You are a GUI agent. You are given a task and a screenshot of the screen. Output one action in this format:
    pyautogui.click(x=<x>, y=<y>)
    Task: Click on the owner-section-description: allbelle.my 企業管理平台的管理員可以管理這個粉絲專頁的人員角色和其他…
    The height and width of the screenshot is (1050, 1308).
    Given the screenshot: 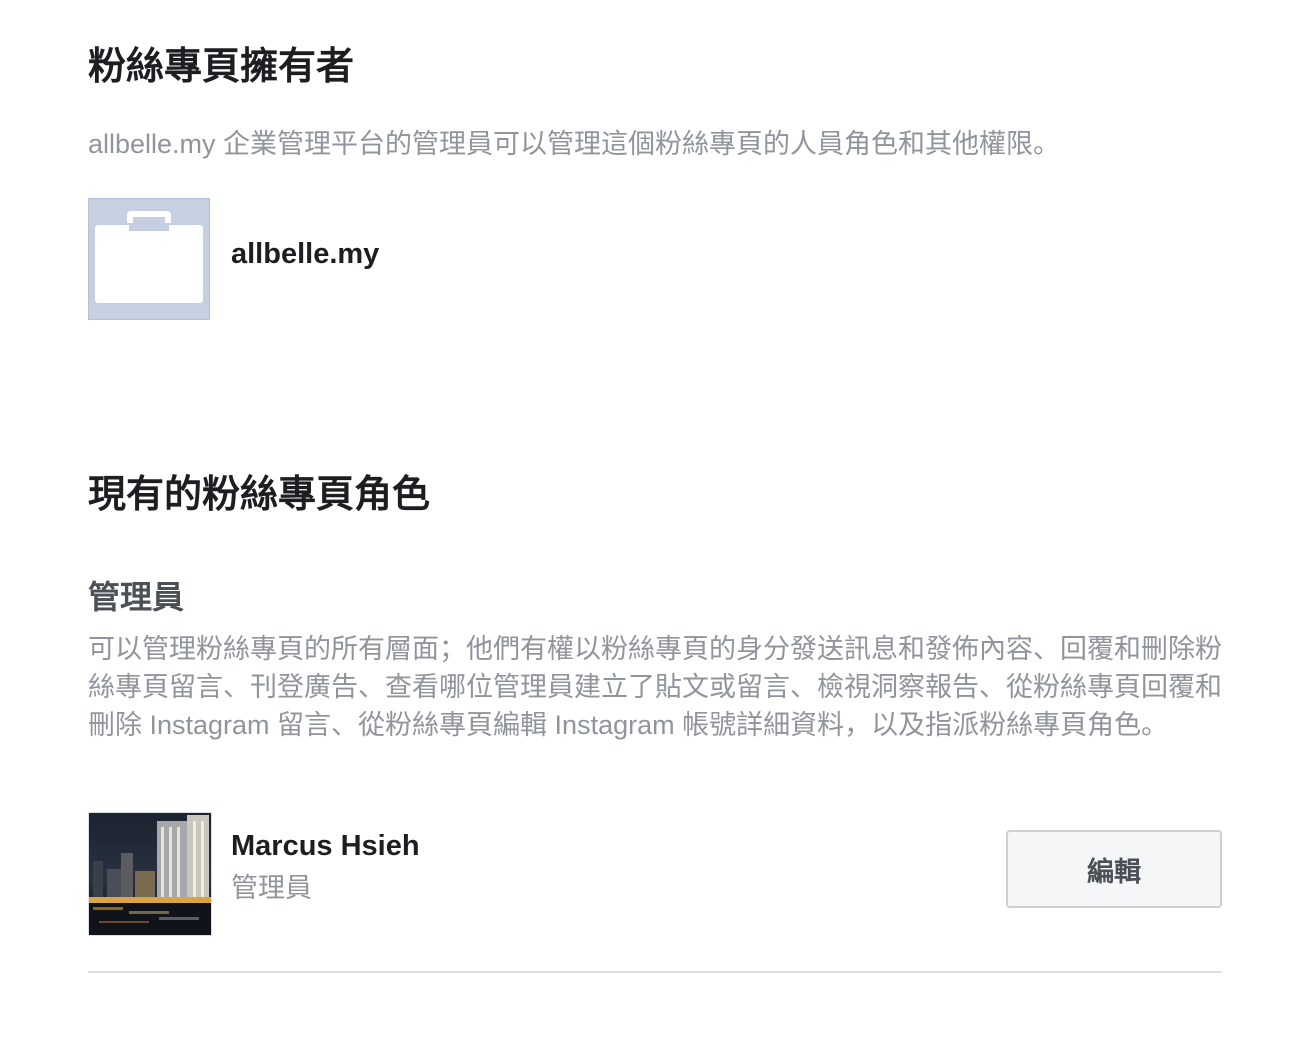 What is the action you would take?
    pyautogui.click(x=574, y=144)
    